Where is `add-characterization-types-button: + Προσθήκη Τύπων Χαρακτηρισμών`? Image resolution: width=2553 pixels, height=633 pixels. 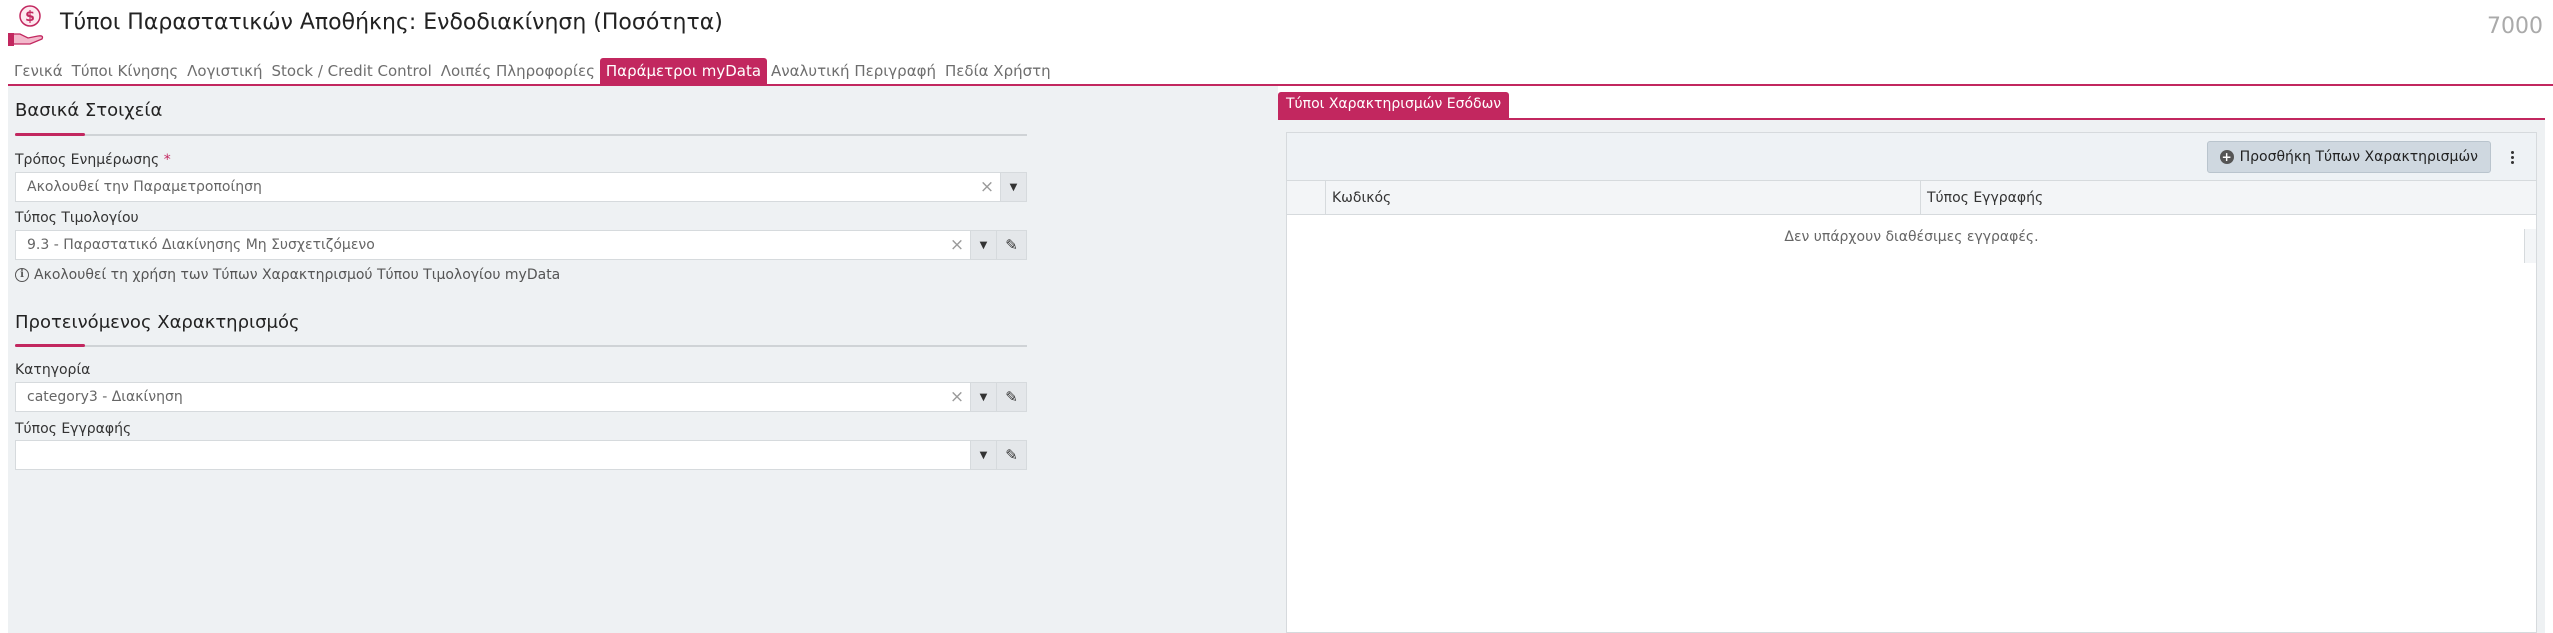
add-characterization-types-button: + Προσθήκη Τύπων Χαρακτηρισμών is located at coordinates (2348, 157).